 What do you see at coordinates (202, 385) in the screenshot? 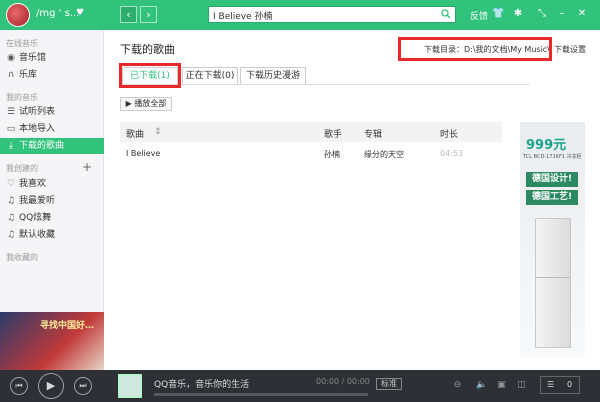
I see `now-playing-title: QQ音乐，音乐你的生活` at bounding box center [202, 385].